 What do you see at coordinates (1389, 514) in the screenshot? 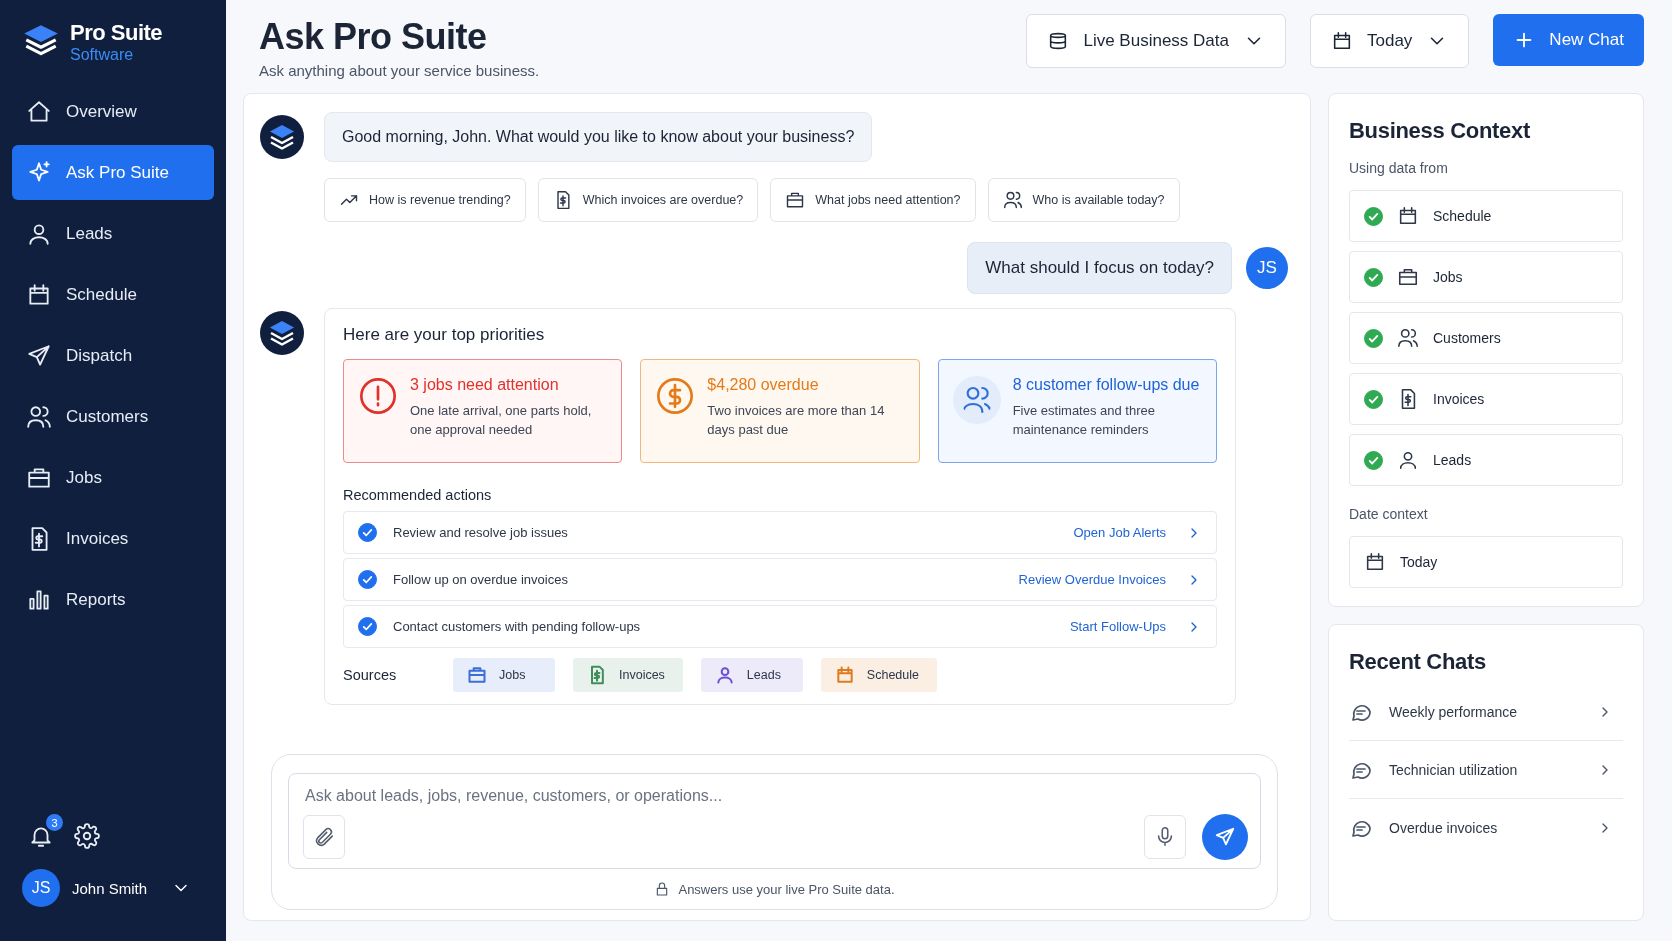
I see `section-label: Date context` at bounding box center [1389, 514].